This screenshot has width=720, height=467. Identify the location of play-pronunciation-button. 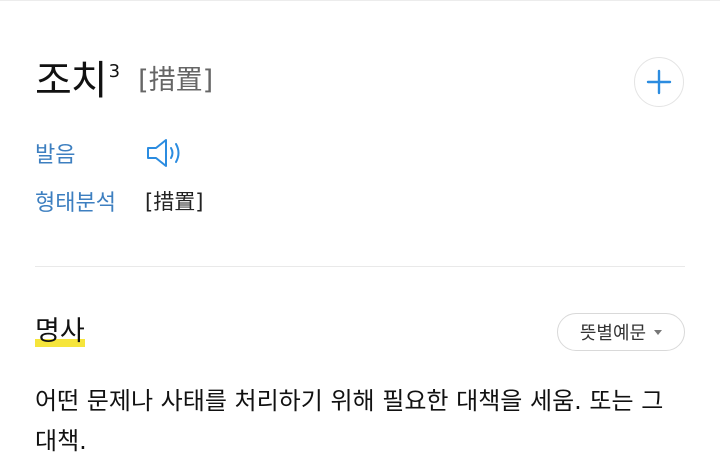
(166, 153).